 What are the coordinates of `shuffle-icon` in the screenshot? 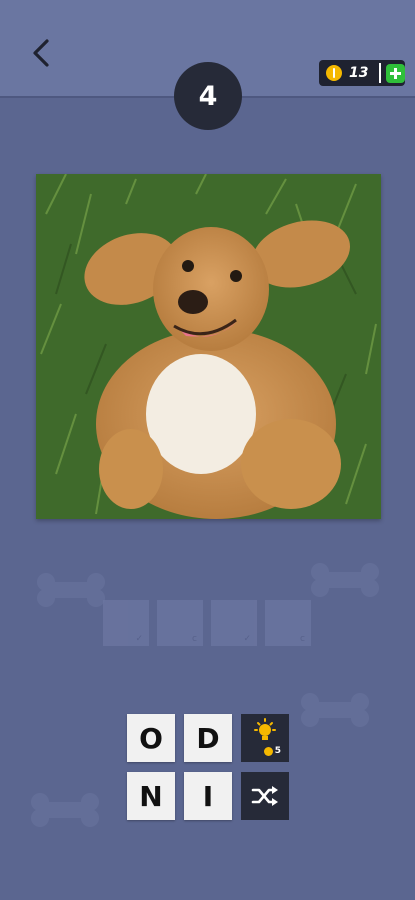 It's located at (264, 796).